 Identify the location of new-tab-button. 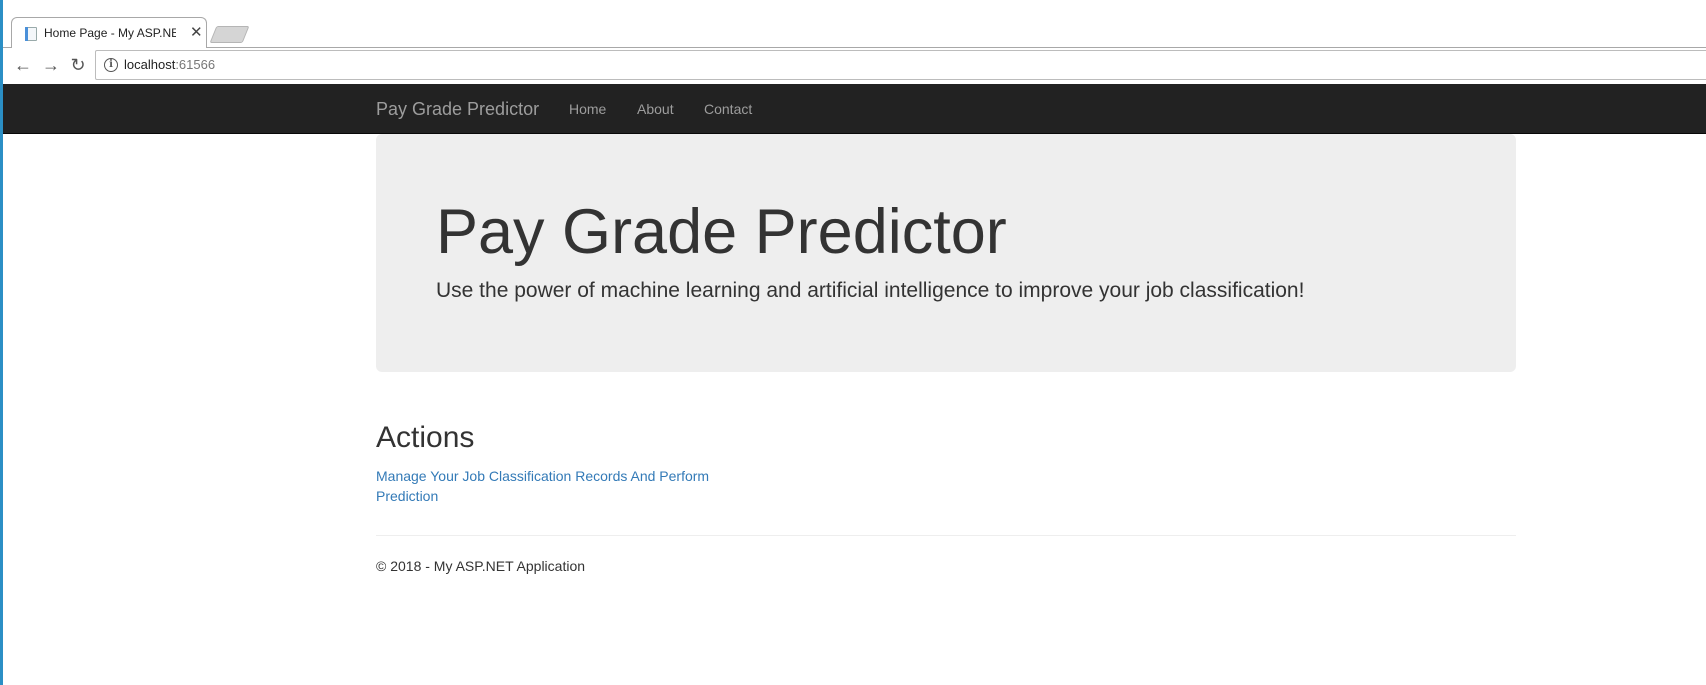
(229, 34).